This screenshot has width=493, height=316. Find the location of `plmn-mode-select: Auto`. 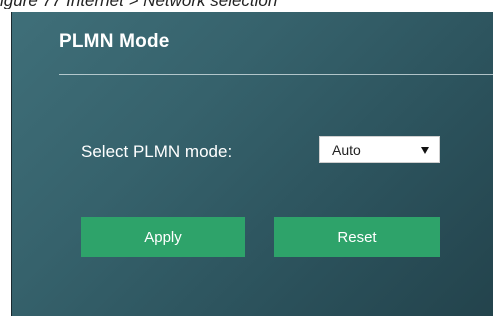

plmn-mode-select: Auto is located at coordinates (379, 149).